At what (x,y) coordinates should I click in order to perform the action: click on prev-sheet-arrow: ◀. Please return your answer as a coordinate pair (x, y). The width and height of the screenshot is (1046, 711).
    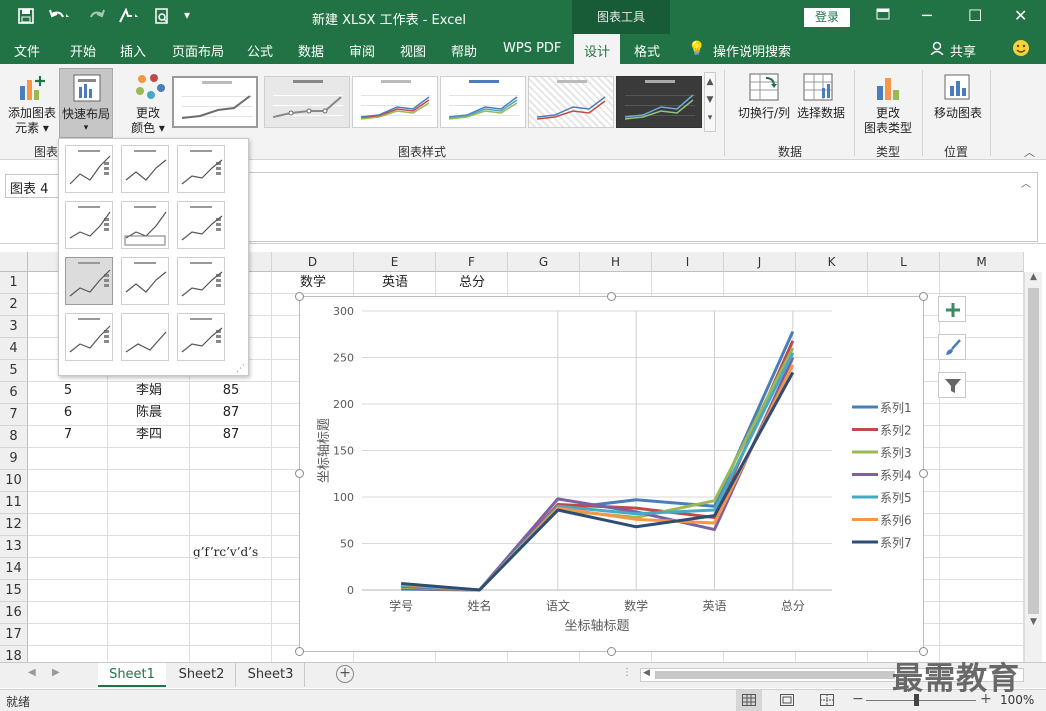
    Looking at the image, I should click on (32, 672).